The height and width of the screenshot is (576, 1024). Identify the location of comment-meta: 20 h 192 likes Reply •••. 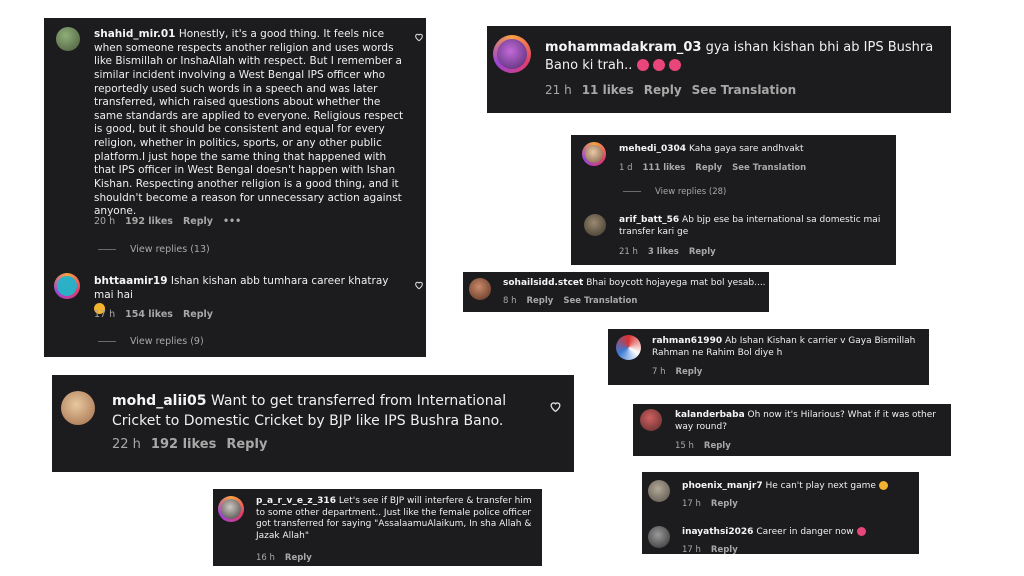
(172, 221).